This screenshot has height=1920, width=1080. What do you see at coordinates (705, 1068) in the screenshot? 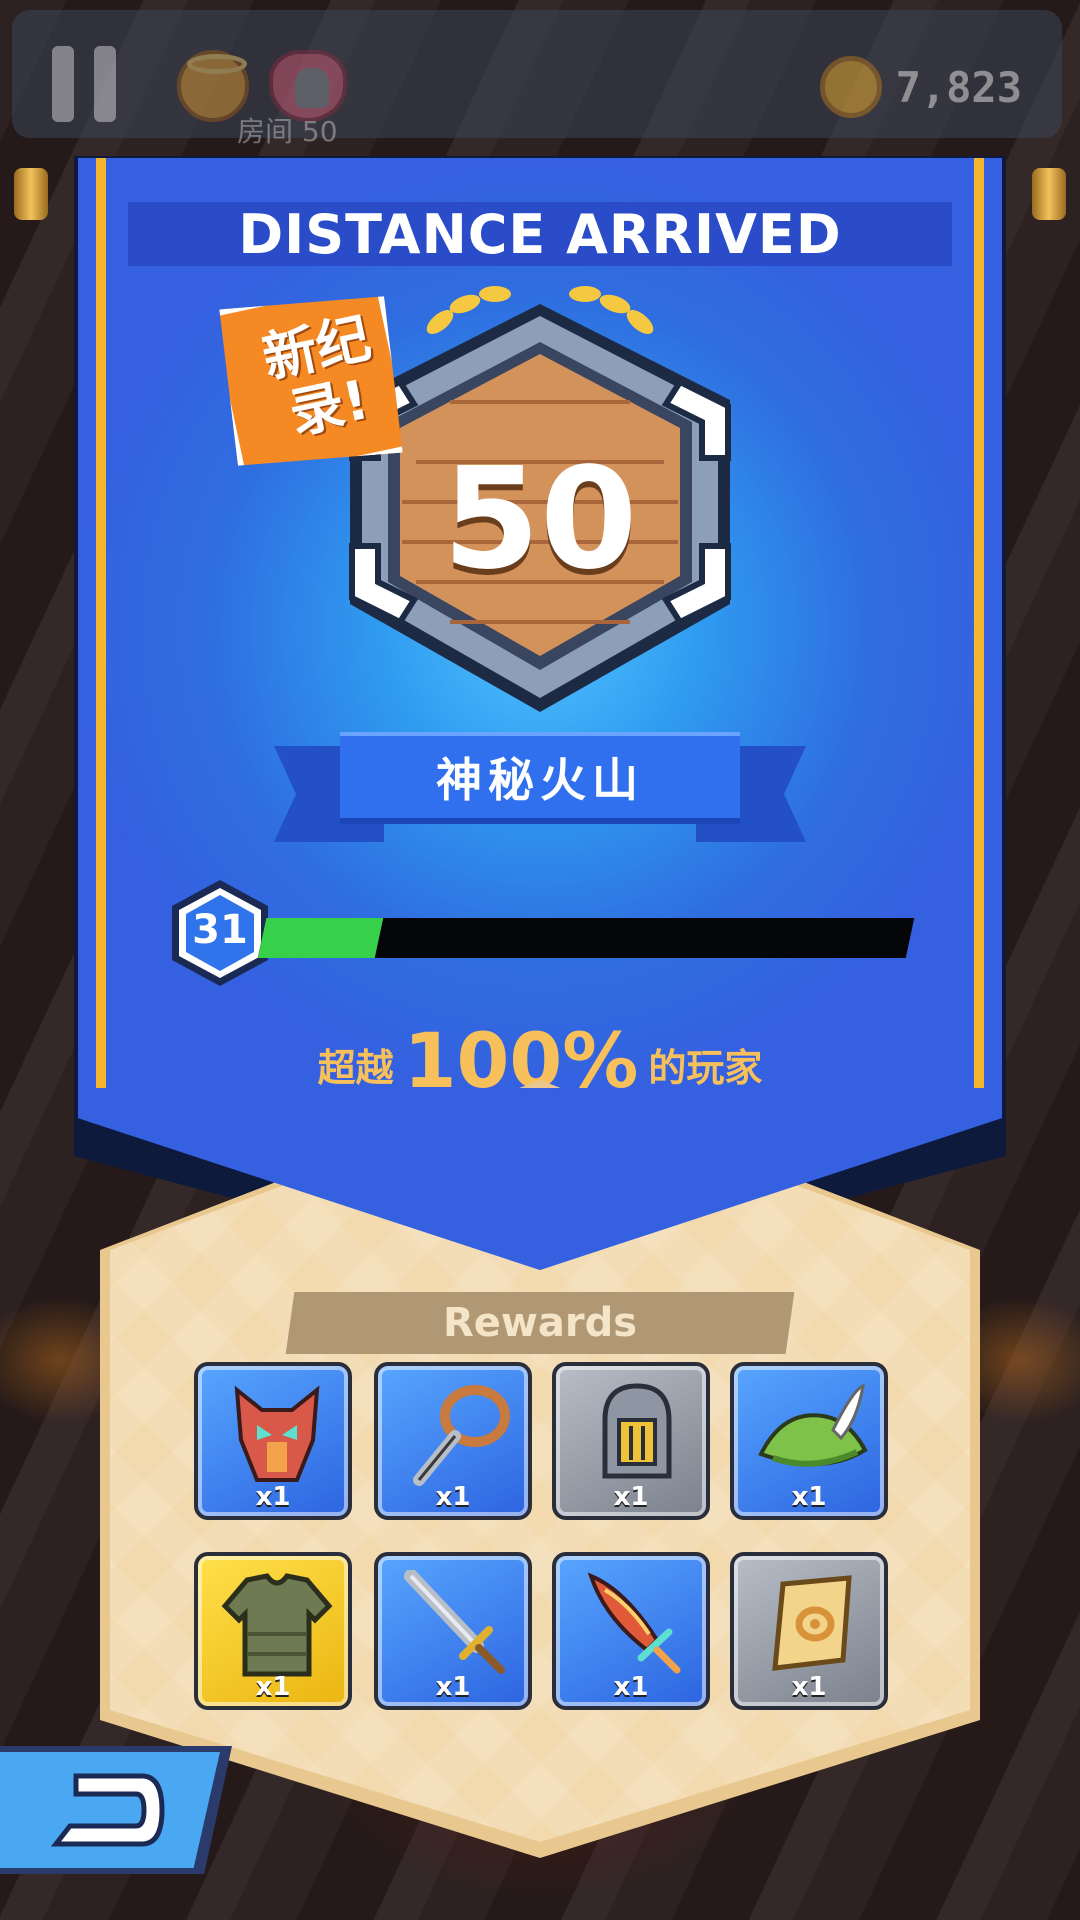
I see `rank-suffix: 的玩家` at bounding box center [705, 1068].